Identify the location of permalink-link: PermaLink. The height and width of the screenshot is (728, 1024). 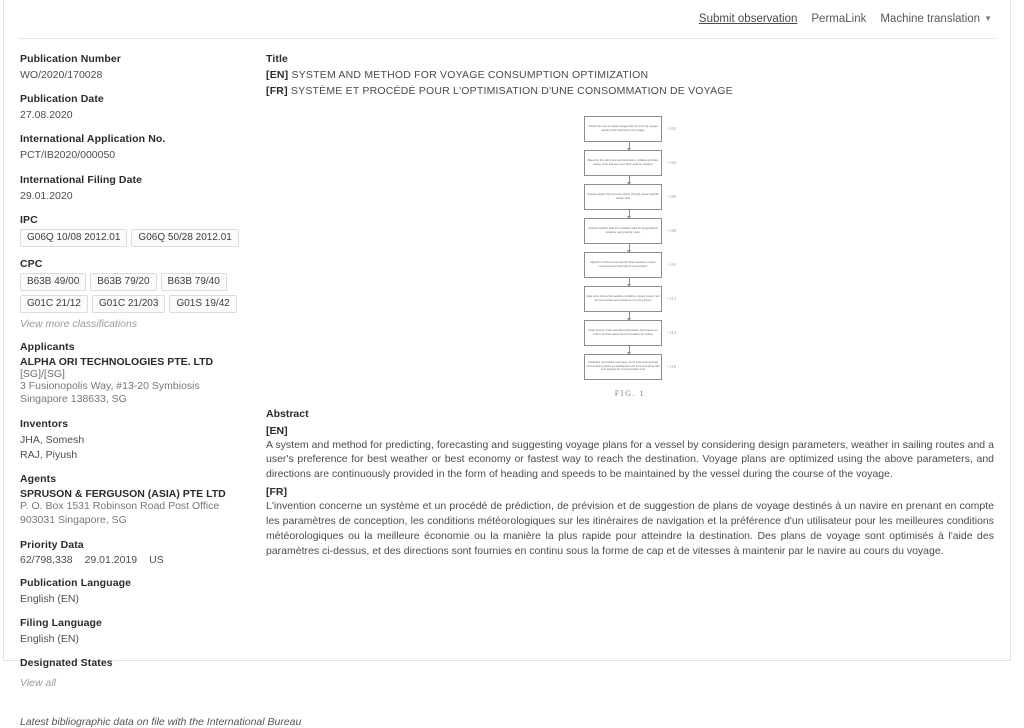
(838, 19).